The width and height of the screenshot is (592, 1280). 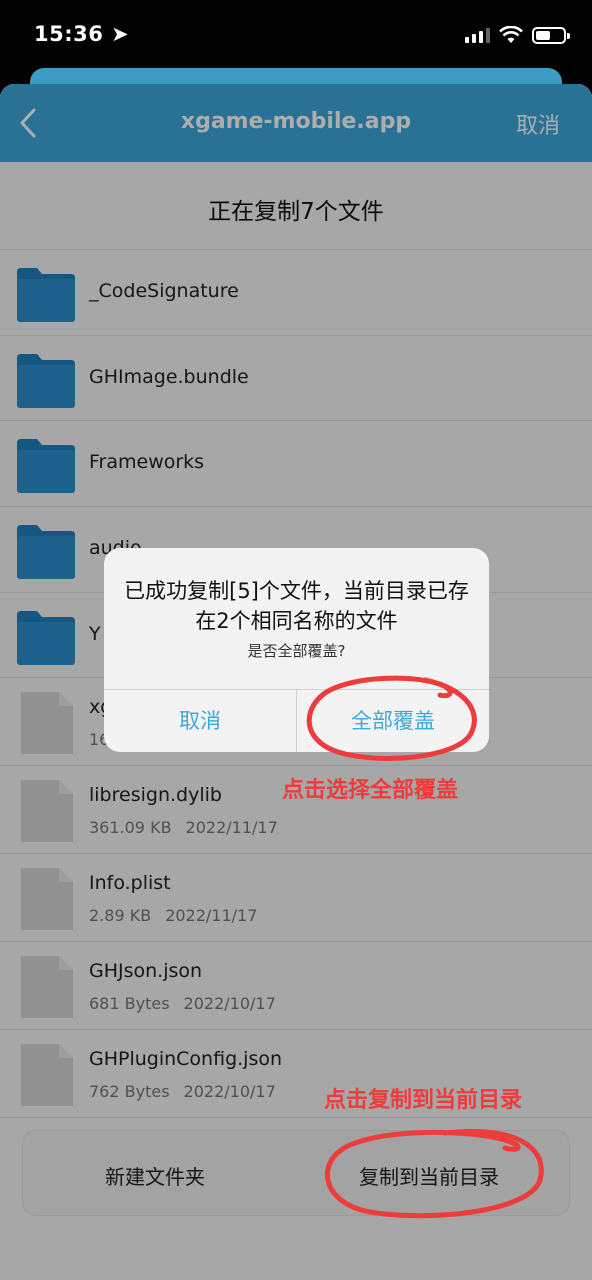 What do you see at coordinates (423, 1100) in the screenshot?
I see `copy-hint-annotation: 点击复制到当前目录` at bounding box center [423, 1100].